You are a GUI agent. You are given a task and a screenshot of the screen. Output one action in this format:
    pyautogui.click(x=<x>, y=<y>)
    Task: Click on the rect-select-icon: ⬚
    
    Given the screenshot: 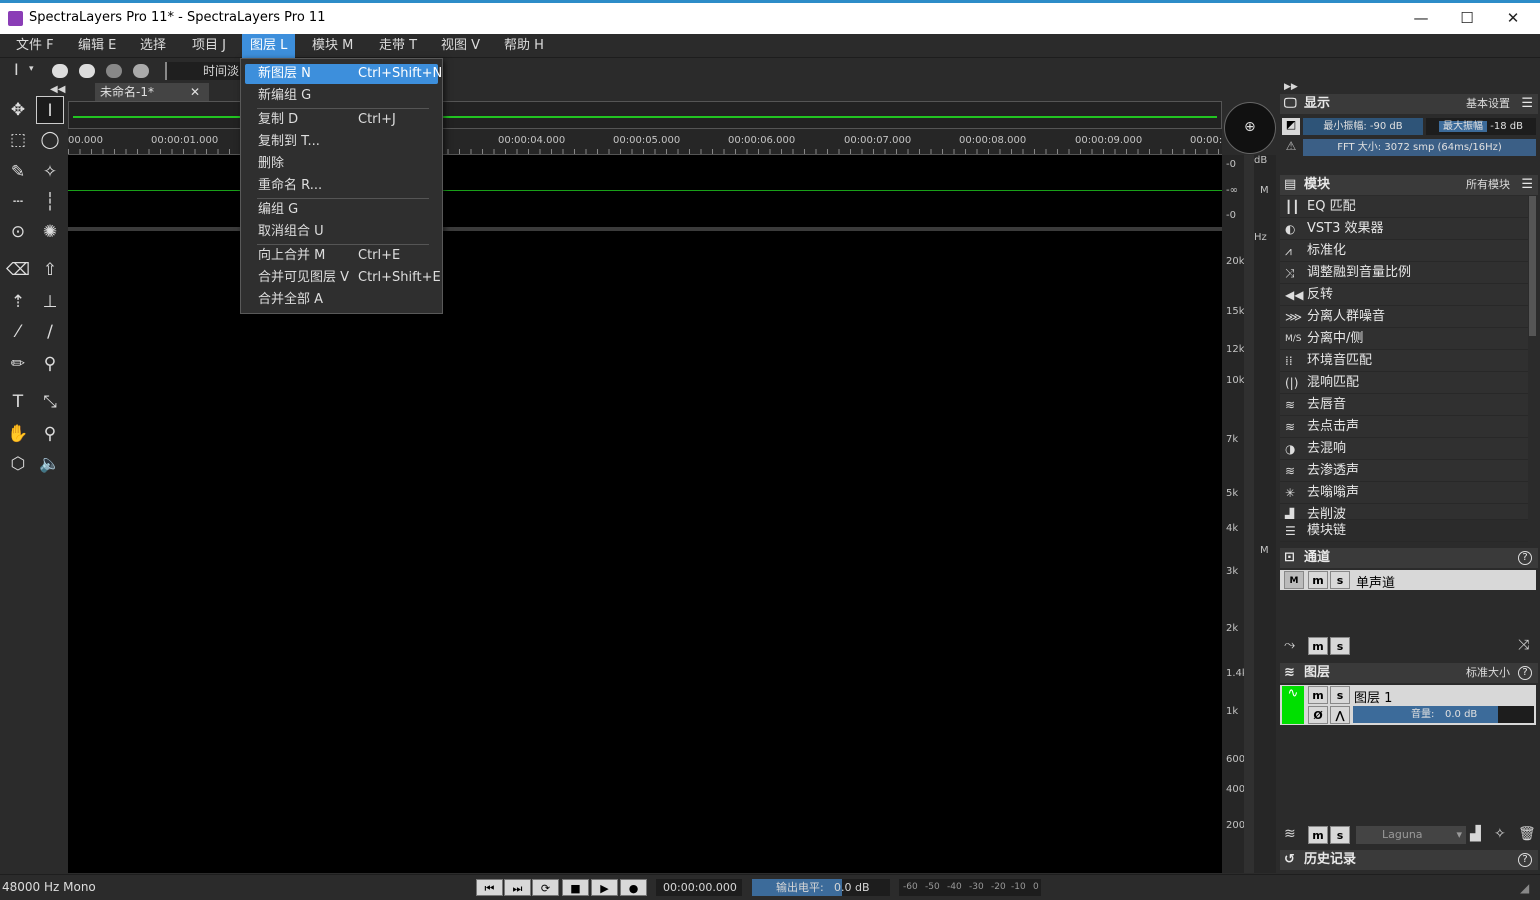 What is the action you would take?
    pyautogui.click(x=18, y=140)
    